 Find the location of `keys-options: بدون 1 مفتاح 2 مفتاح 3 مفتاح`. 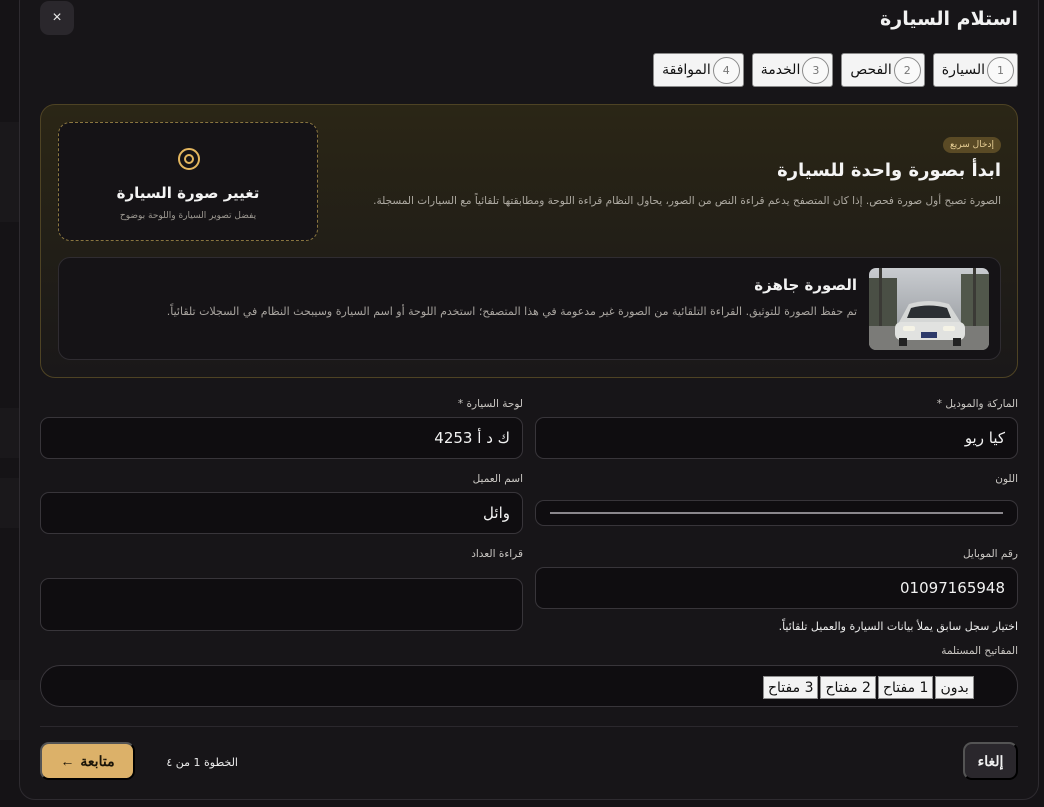

keys-options: بدون 1 مفتاح 2 مفتاح 3 مفتاح is located at coordinates (867, 687).